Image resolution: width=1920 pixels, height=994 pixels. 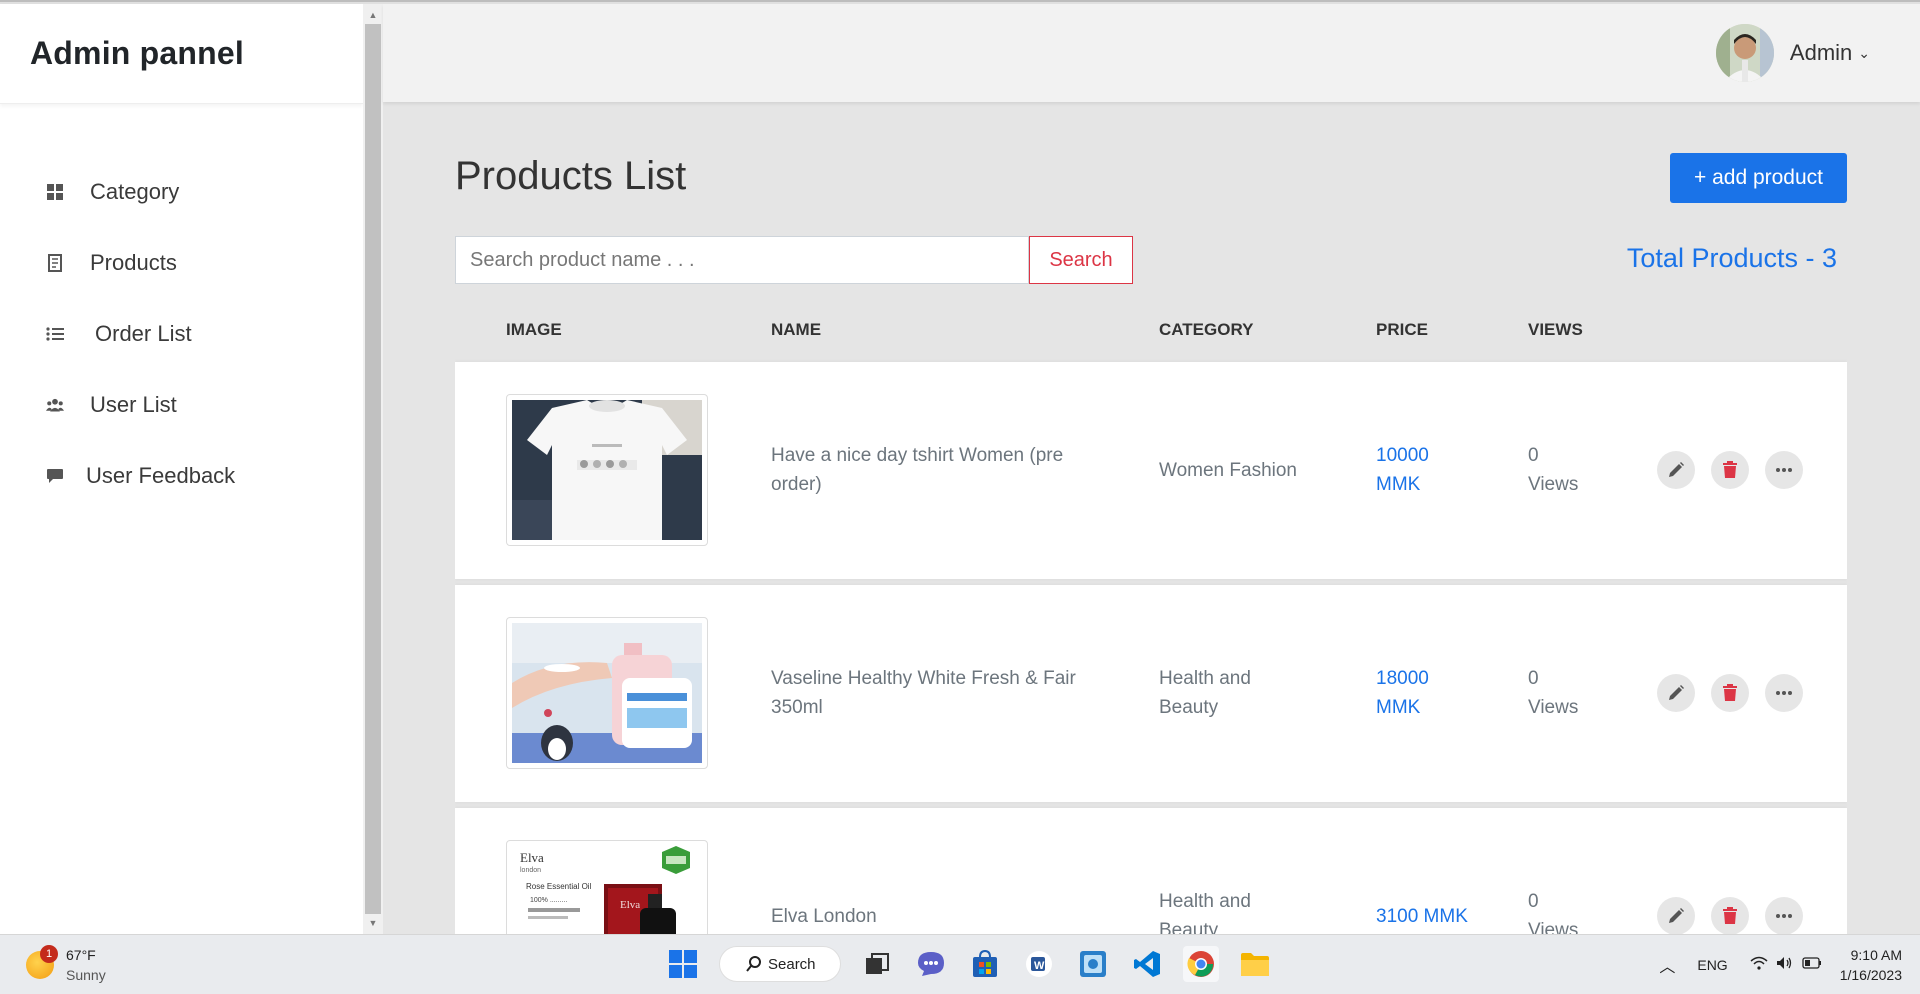 I want to click on image-product-text: Rose Essential Oil, so click(x=559, y=886).